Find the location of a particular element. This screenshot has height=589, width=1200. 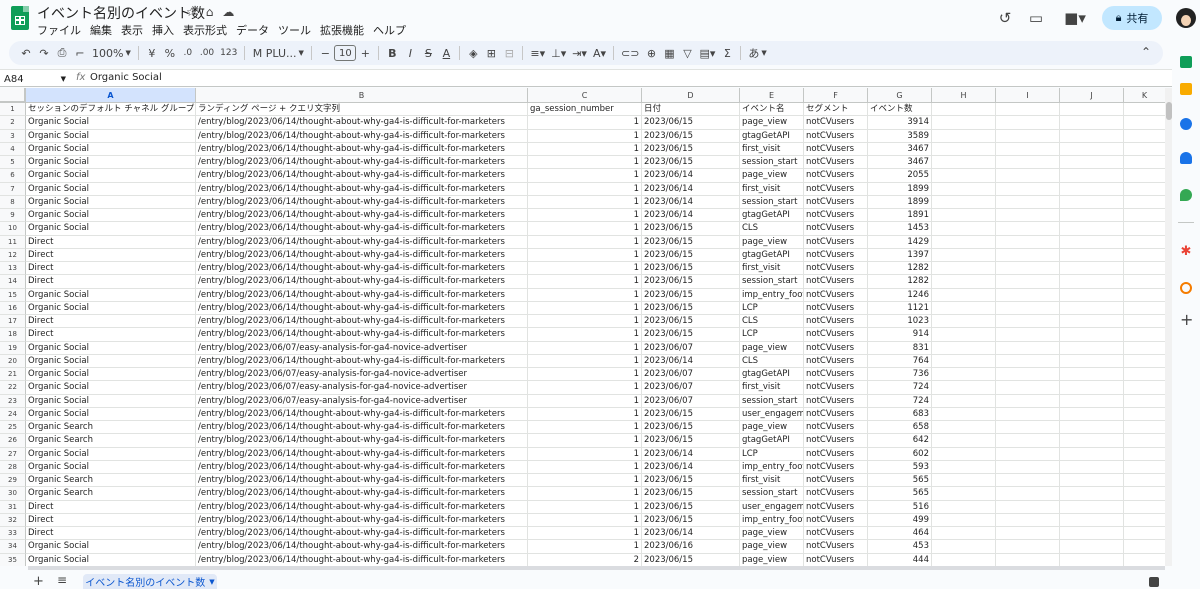

keep-icon is located at coordinates (1186, 89).